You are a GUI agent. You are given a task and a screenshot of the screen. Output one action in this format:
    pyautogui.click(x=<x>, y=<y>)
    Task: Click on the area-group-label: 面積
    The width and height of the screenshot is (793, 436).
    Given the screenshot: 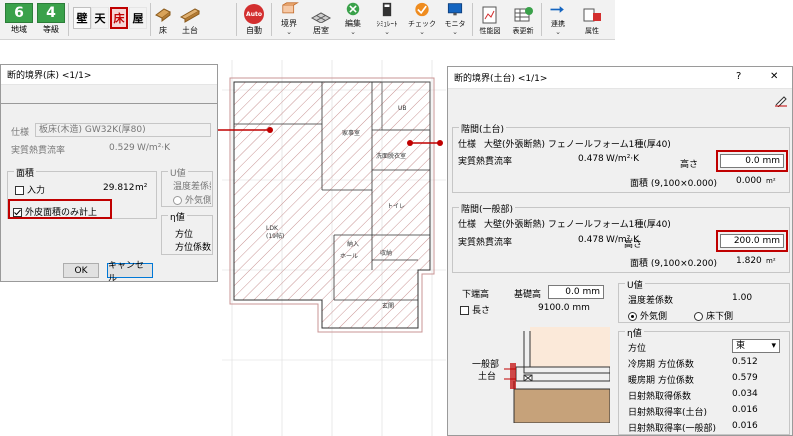 What is the action you would take?
    pyautogui.click(x=25, y=172)
    